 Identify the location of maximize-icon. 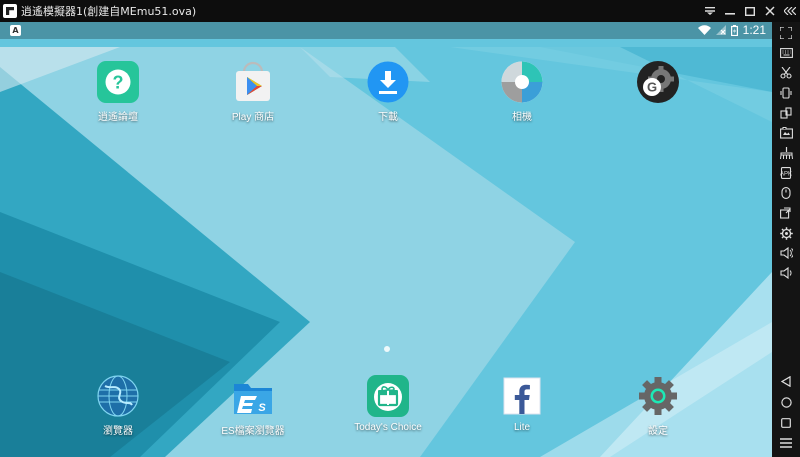
(750, 11).